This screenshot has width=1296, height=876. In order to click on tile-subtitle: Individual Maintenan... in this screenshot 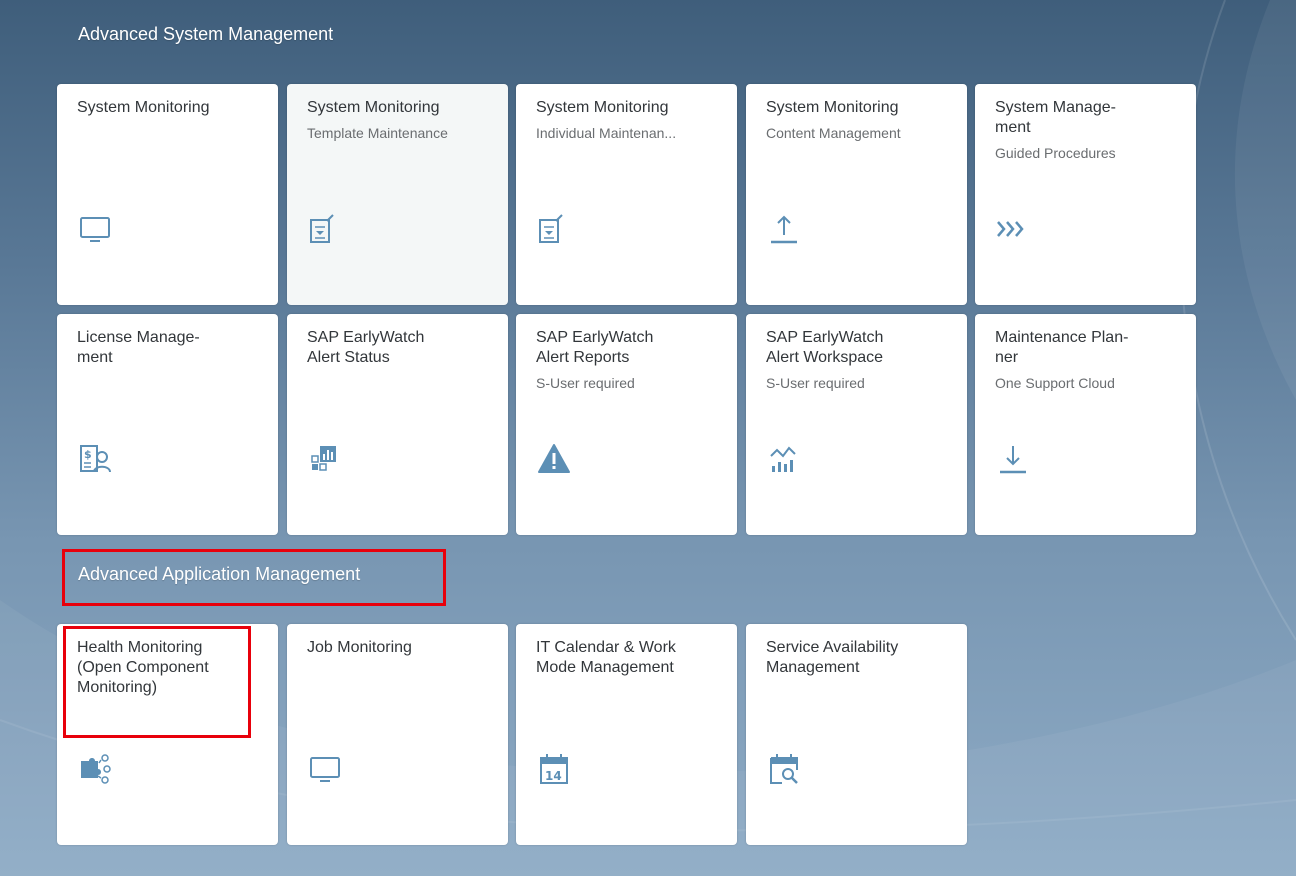, I will do `click(606, 133)`.